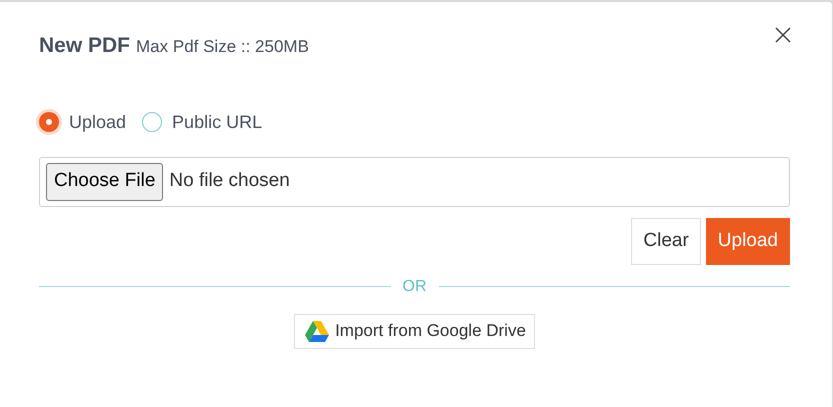  Describe the element at coordinates (229, 181) in the screenshot. I see `file-status: No file chosen` at that location.